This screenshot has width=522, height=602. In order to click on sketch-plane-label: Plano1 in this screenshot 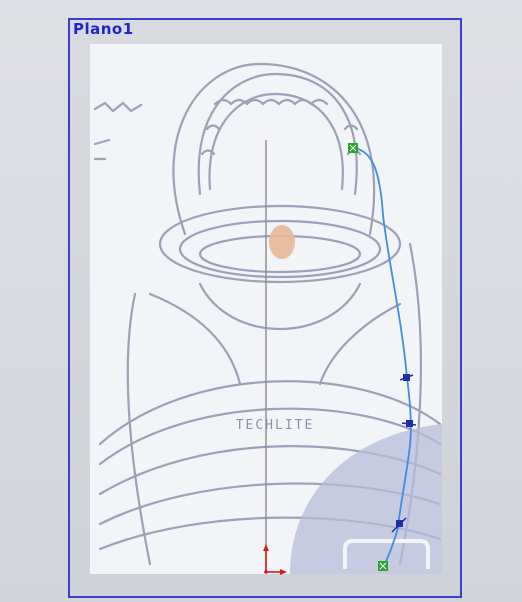, I will do `click(103, 29)`.